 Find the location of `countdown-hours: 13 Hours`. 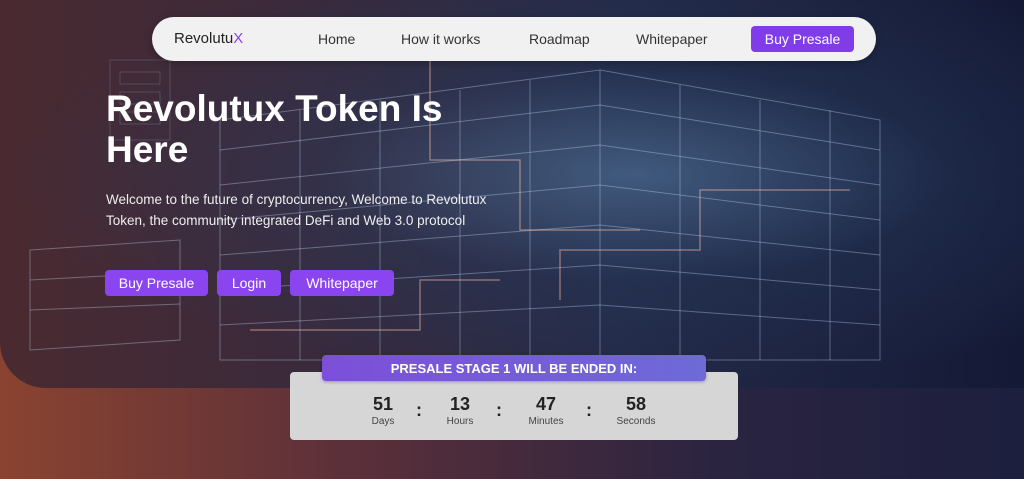

countdown-hours: 13 Hours is located at coordinates (460, 410).